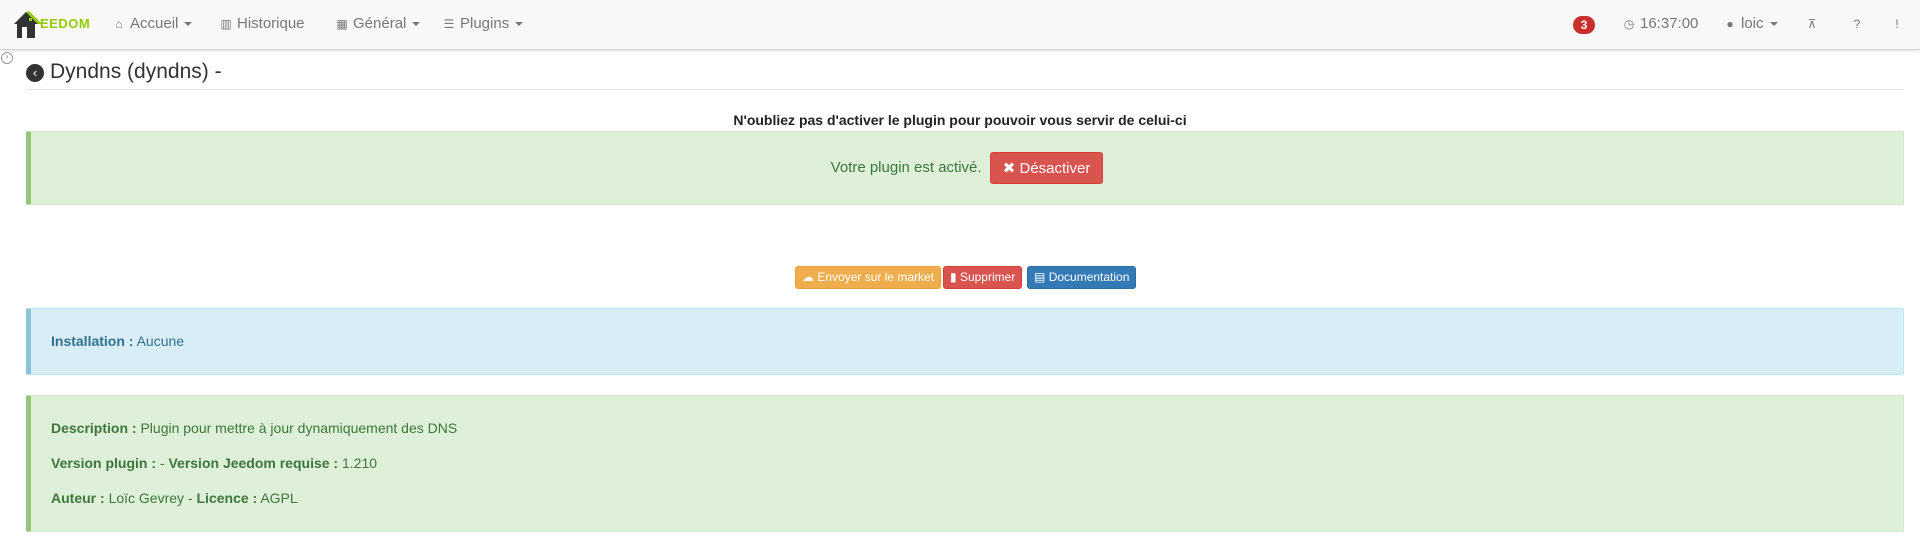  I want to click on activation-line: Votre plugin est activé. ✖ Désactiver, so click(967, 168).